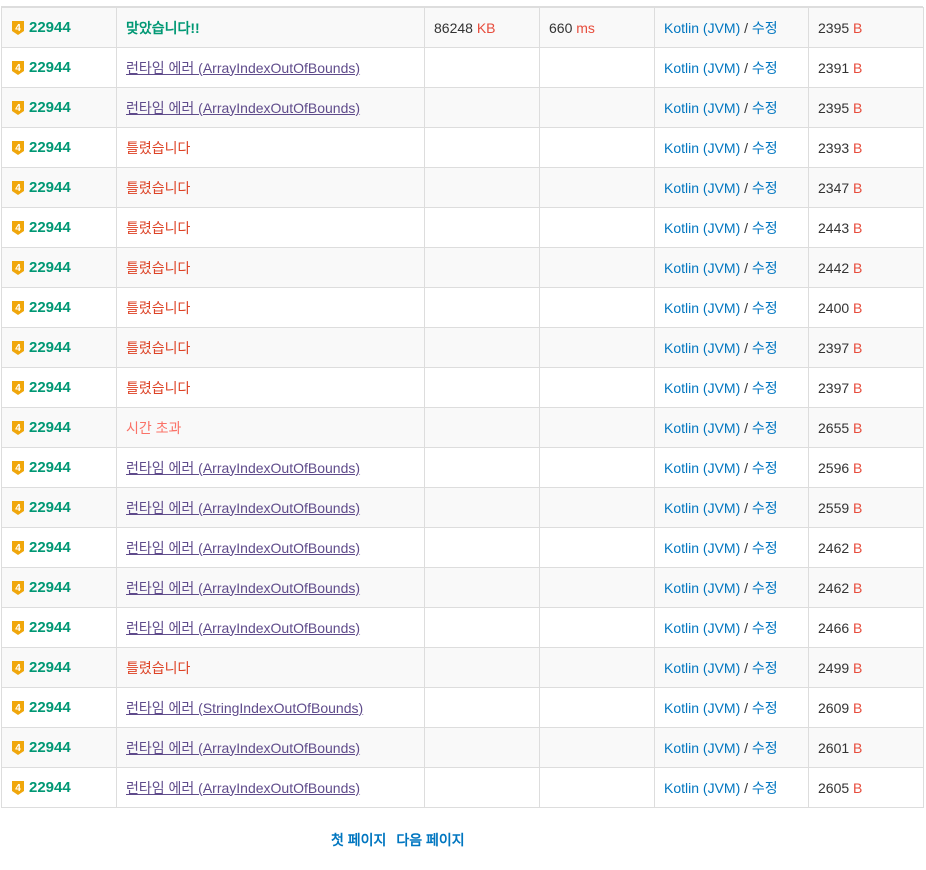 This screenshot has height=870, width=926. Describe the element at coordinates (18, 747) in the screenshot. I see `tier-badge-icon: 4` at that location.